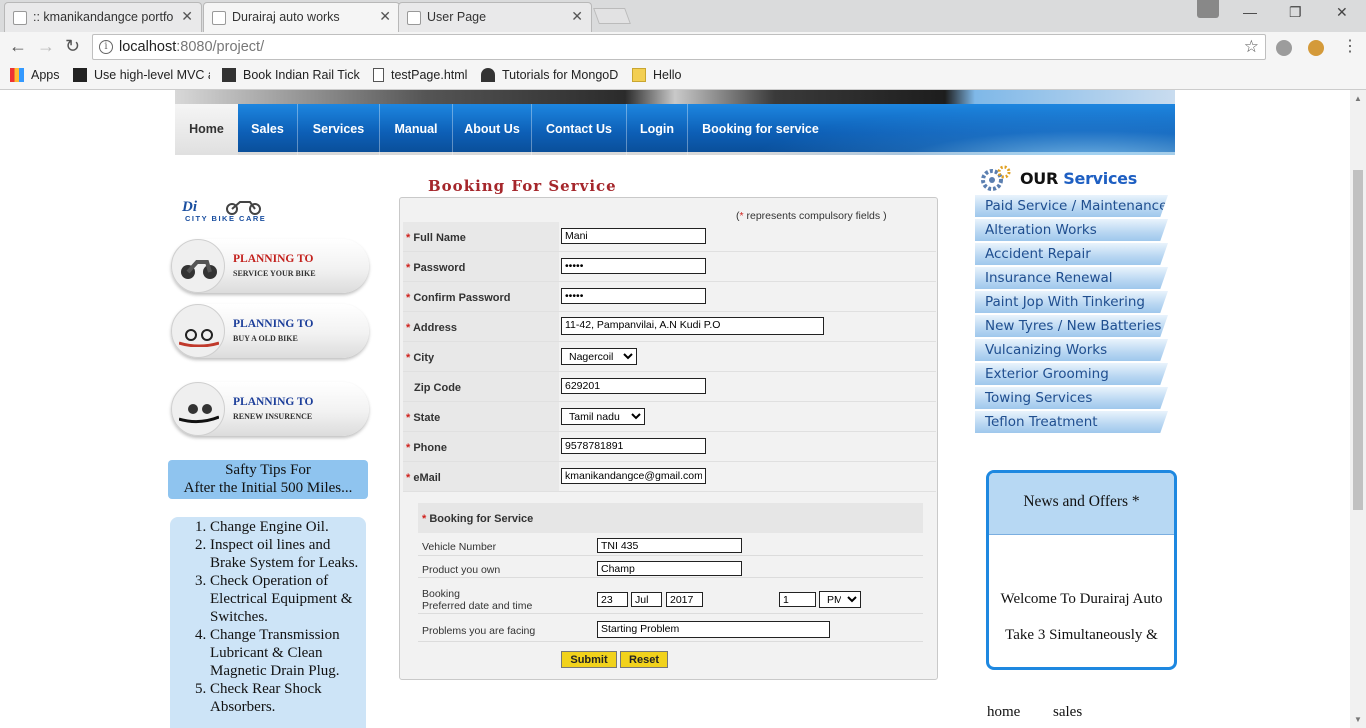 The height and width of the screenshot is (728, 1366). What do you see at coordinates (1071, 398) in the screenshot?
I see `service-towing: Towing Services` at bounding box center [1071, 398].